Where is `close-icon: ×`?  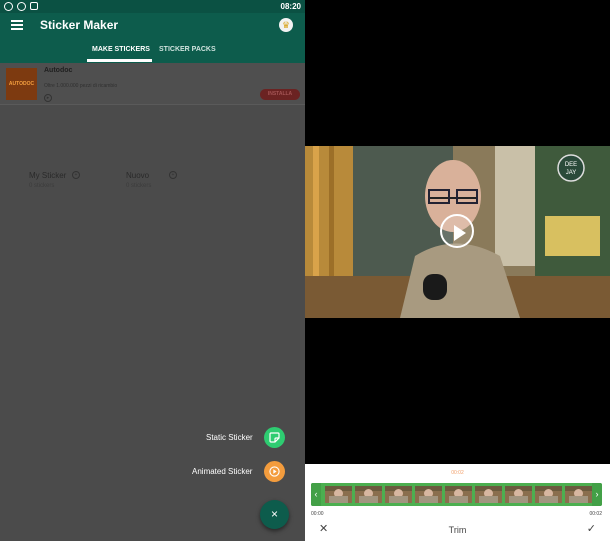 close-icon: × is located at coordinates (274, 514).